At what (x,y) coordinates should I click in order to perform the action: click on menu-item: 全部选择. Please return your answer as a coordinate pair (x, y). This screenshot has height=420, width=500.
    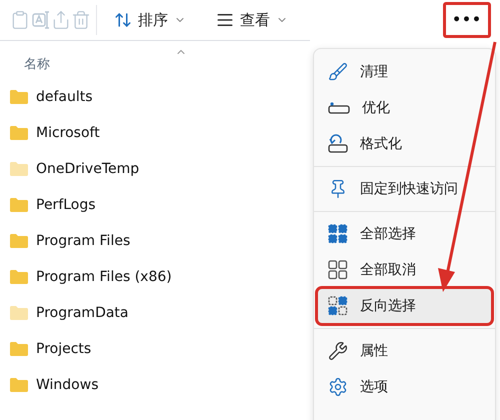
    Looking at the image, I should click on (404, 234).